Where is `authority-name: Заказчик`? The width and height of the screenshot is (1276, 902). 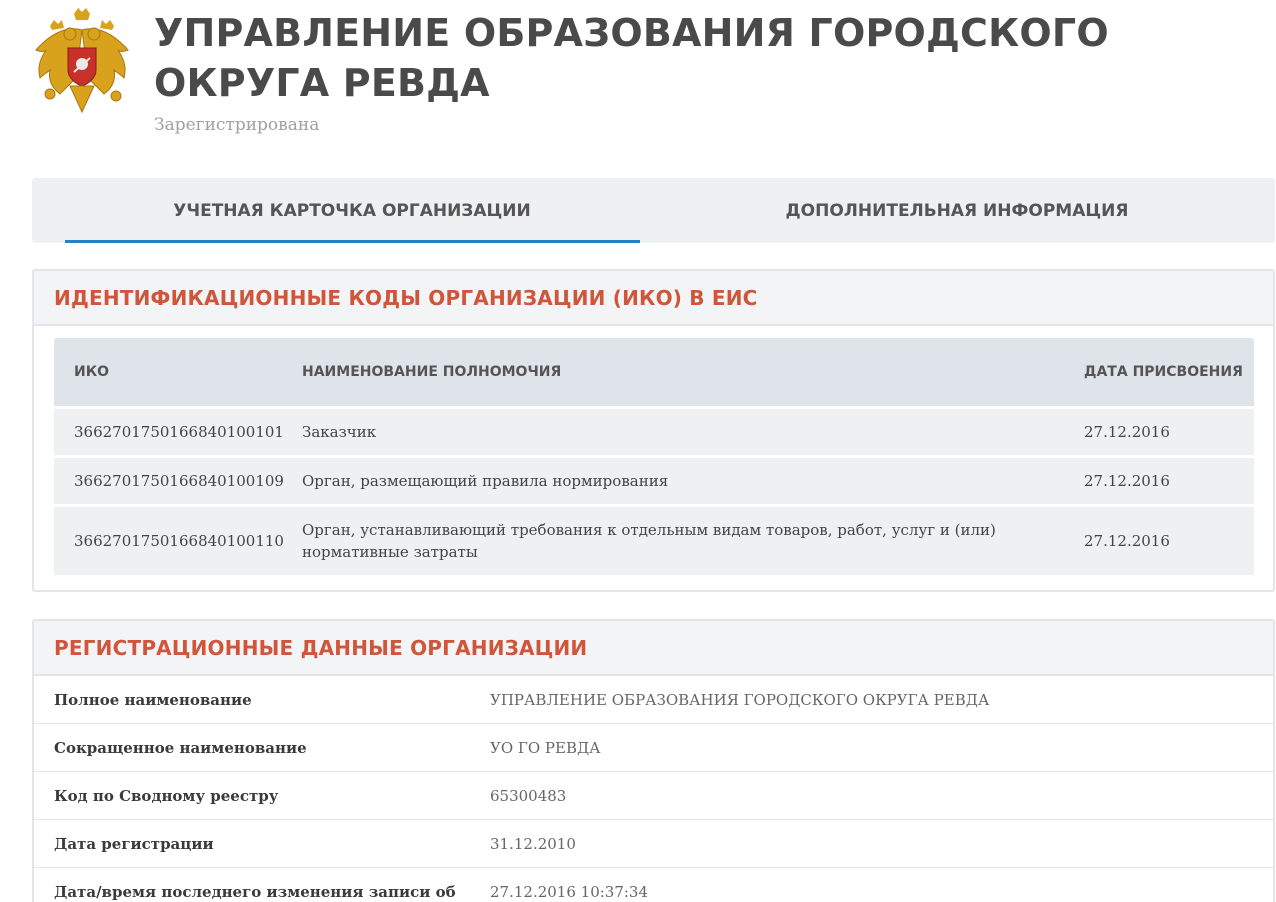 authority-name: Заказчик is located at coordinates (339, 432).